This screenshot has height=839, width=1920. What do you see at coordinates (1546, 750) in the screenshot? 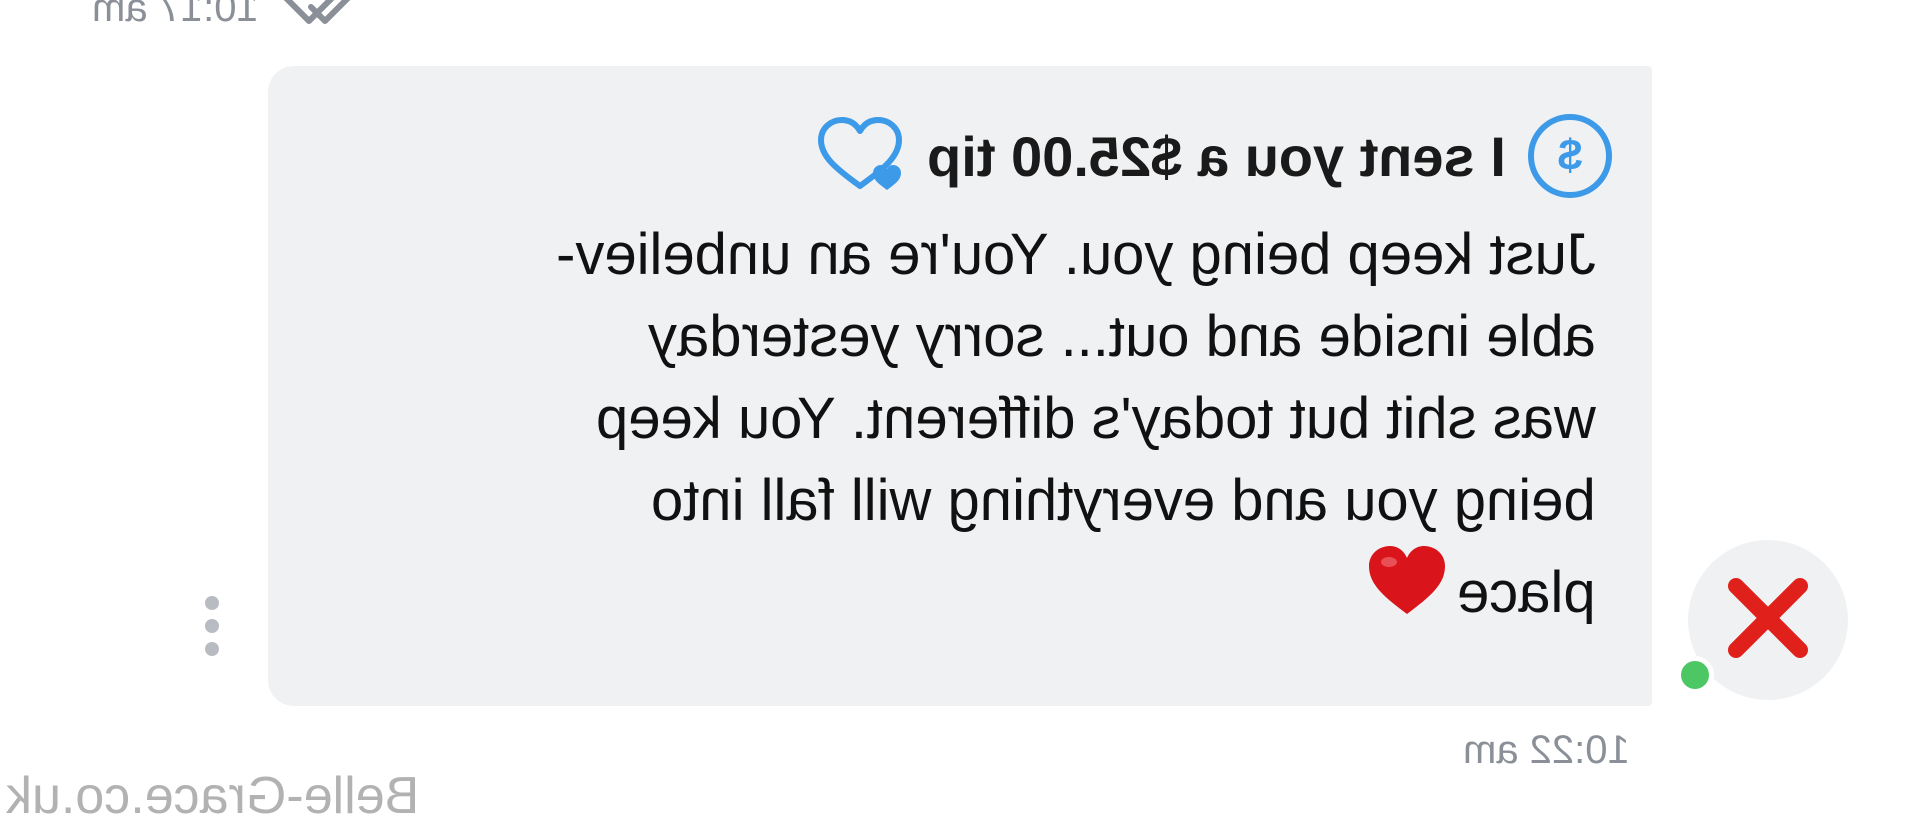
I see `message-time: 10:22 am` at bounding box center [1546, 750].